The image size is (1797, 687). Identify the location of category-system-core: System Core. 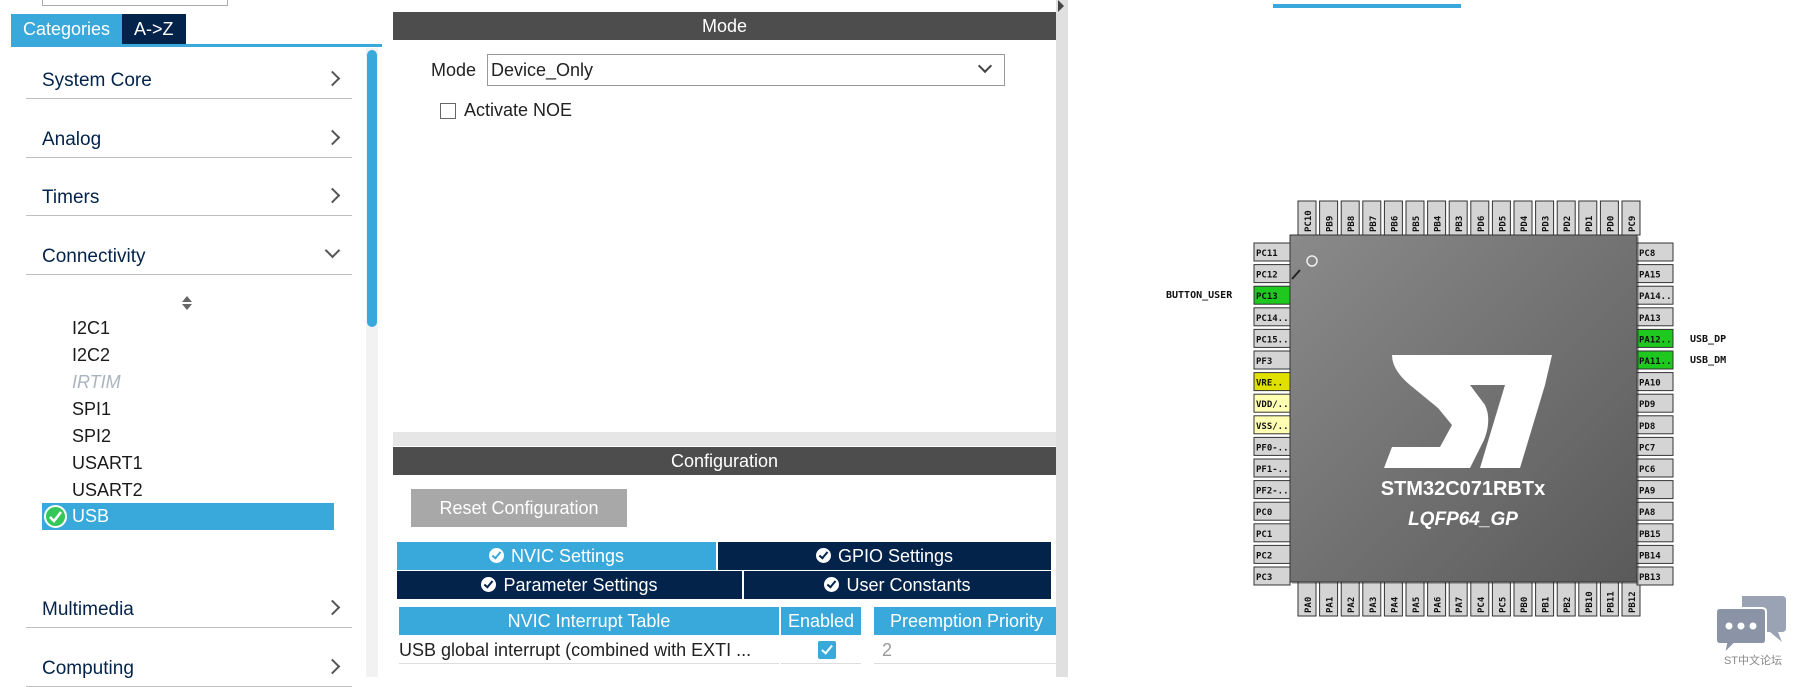
(189, 82).